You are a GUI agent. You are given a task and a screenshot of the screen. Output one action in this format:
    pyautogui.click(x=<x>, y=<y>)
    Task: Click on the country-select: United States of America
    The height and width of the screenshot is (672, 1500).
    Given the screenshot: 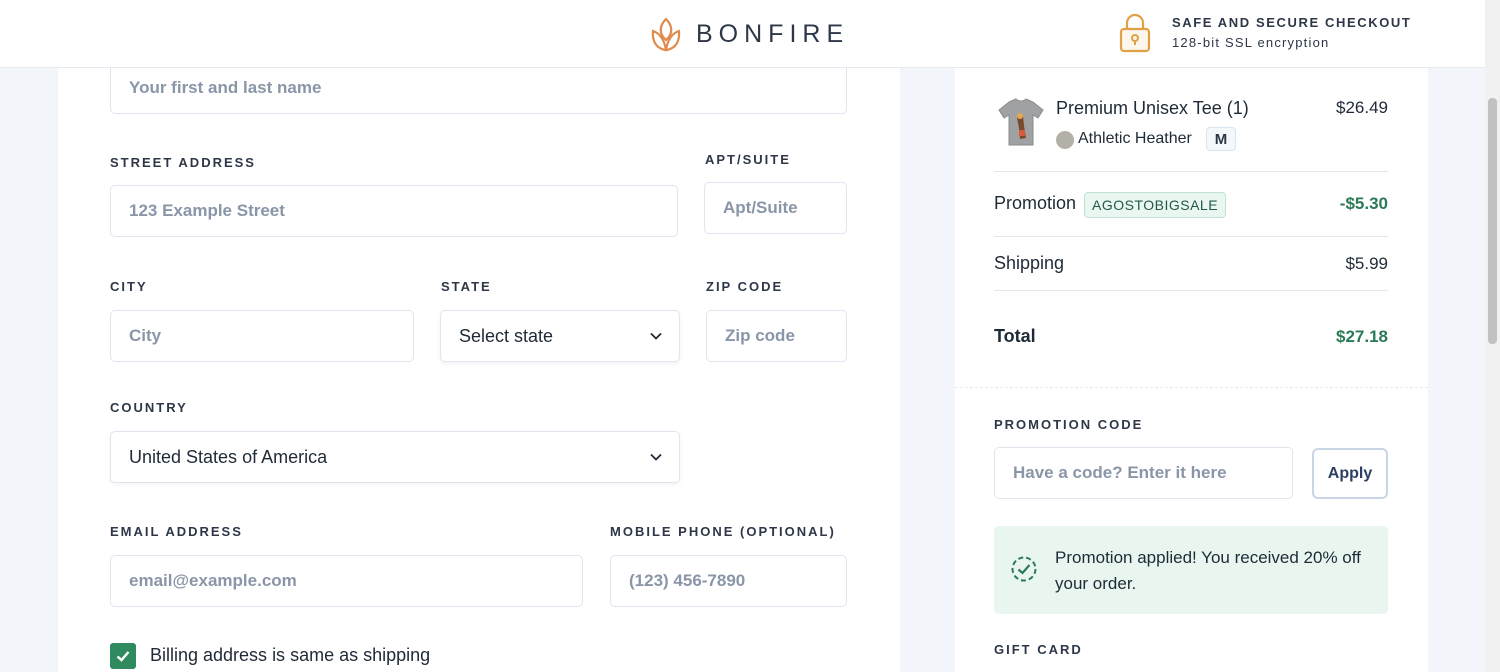 What is the action you would take?
    pyautogui.click(x=395, y=457)
    